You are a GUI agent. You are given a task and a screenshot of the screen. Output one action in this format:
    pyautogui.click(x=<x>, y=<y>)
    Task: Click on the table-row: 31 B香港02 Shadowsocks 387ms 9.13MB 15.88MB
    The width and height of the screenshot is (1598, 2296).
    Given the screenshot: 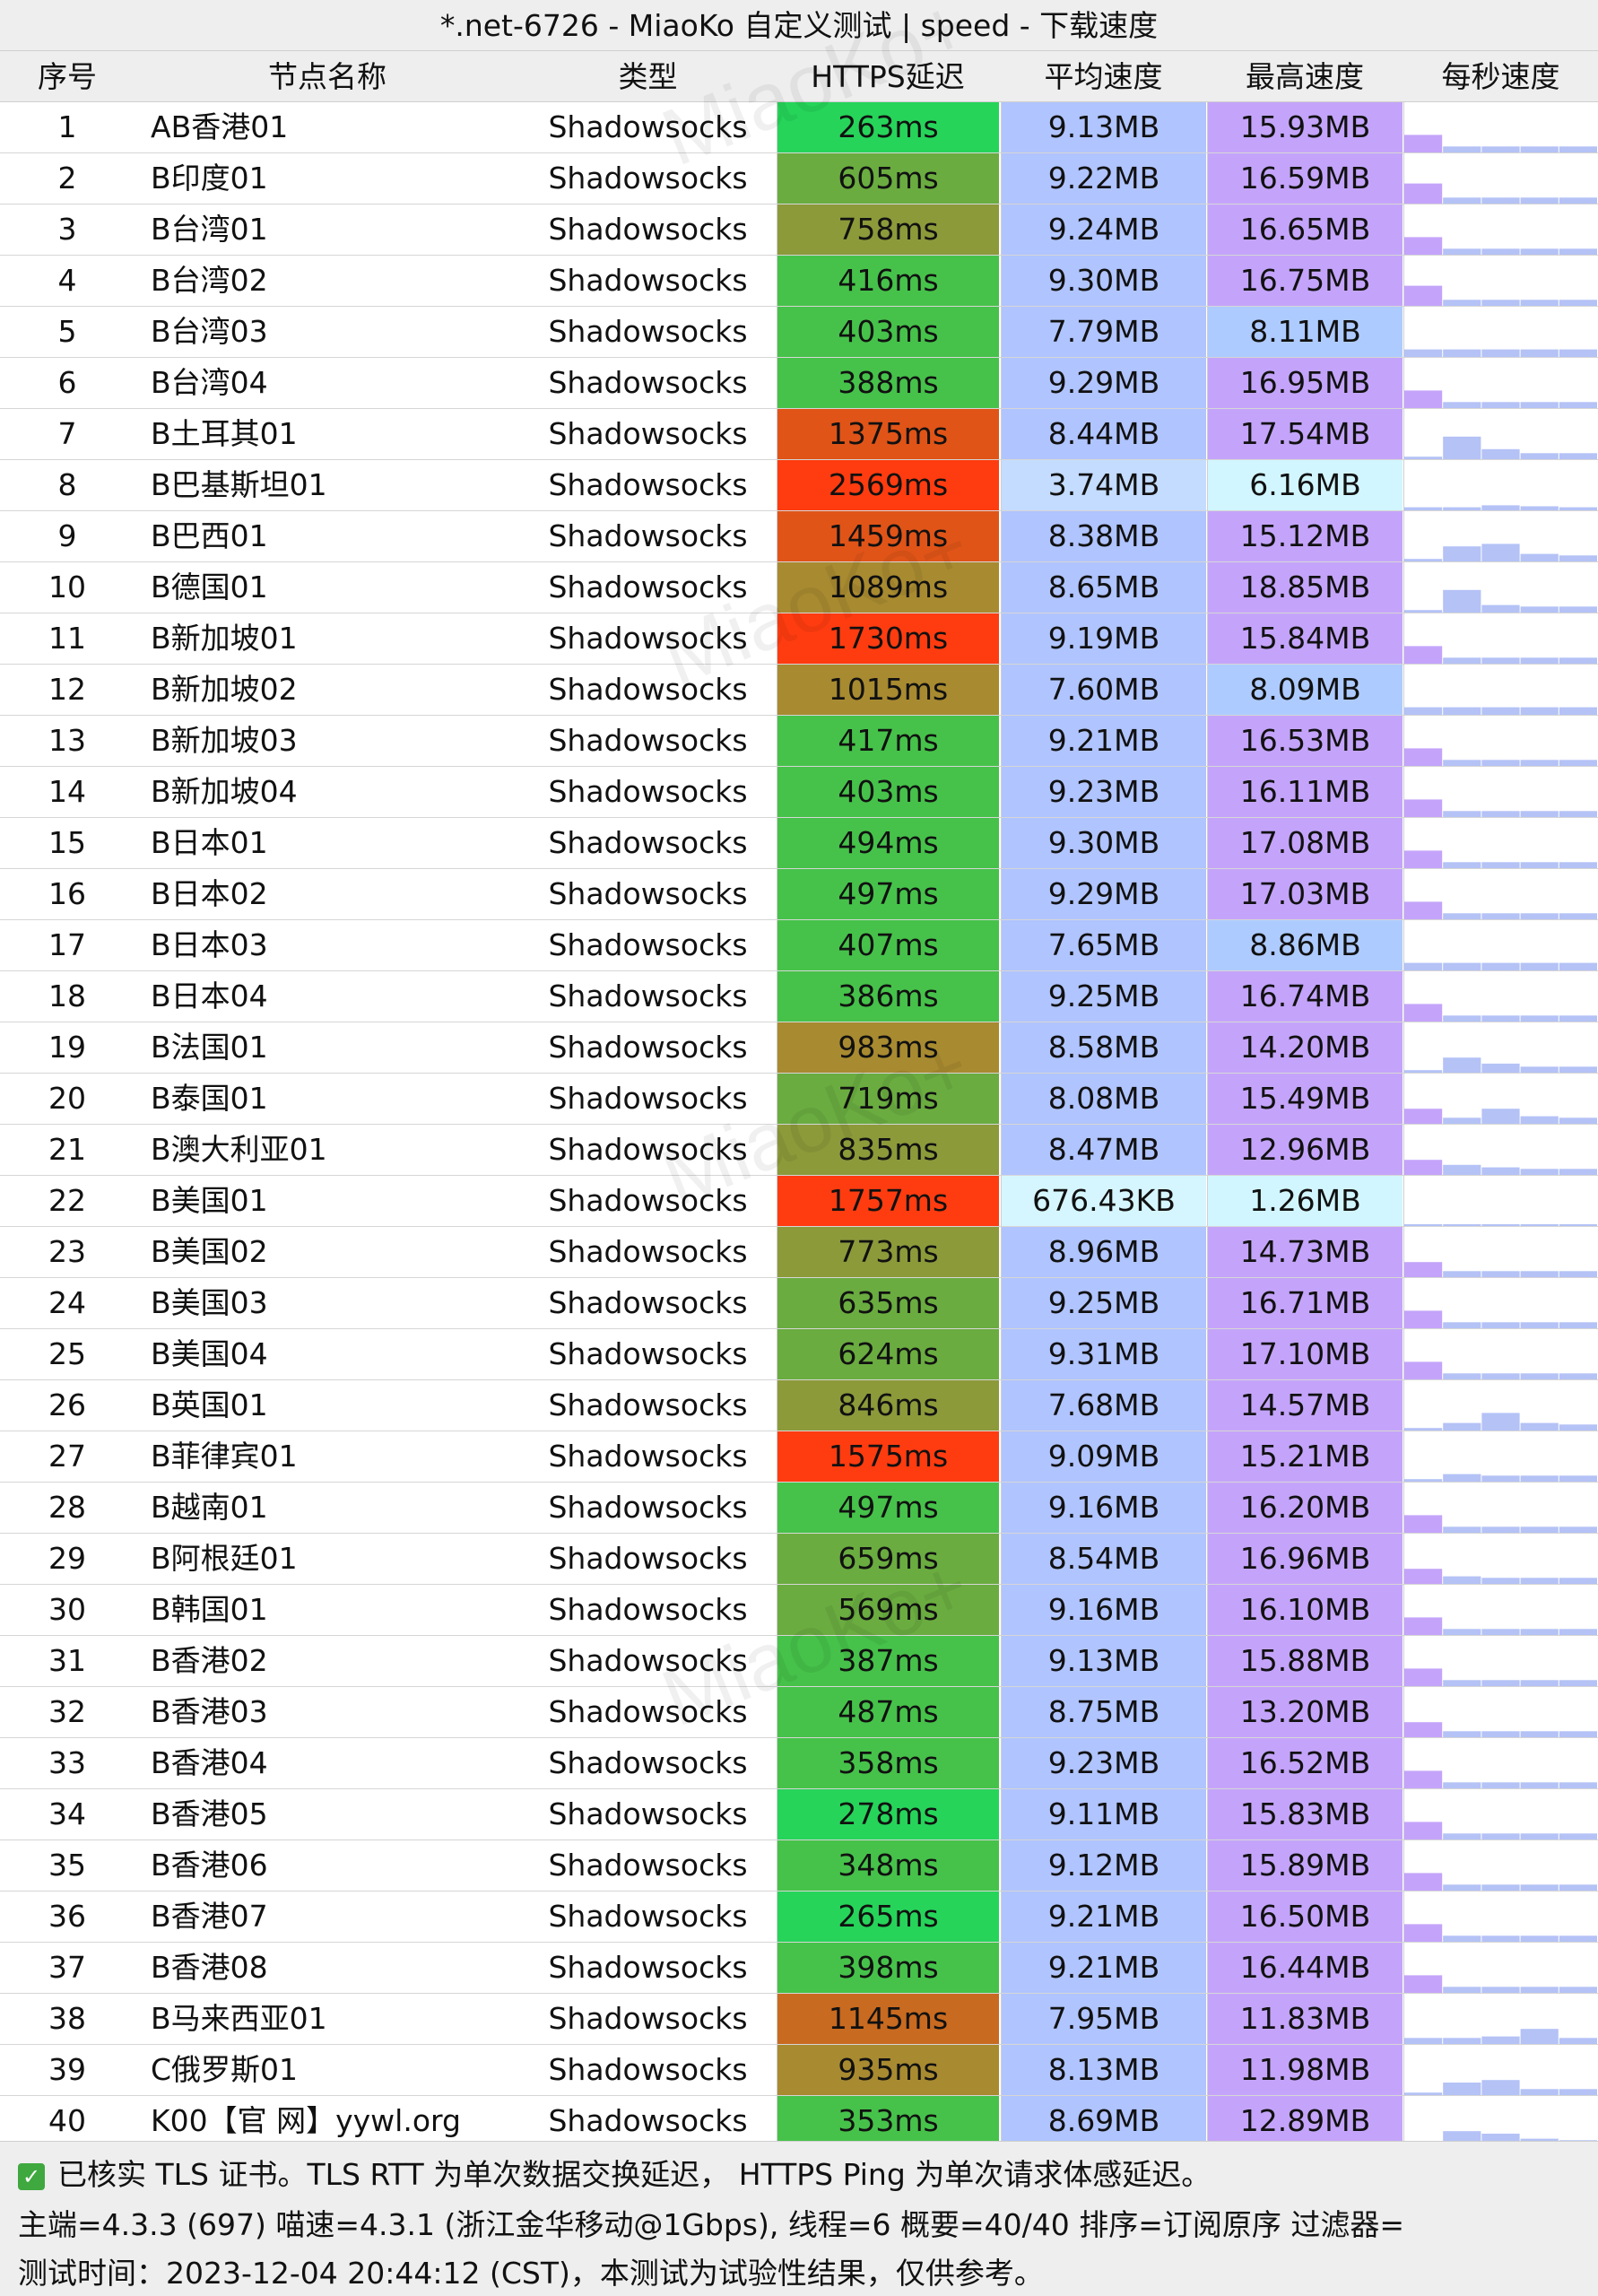 What is the action you would take?
    pyautogui.click(x=799, y=1661)
    